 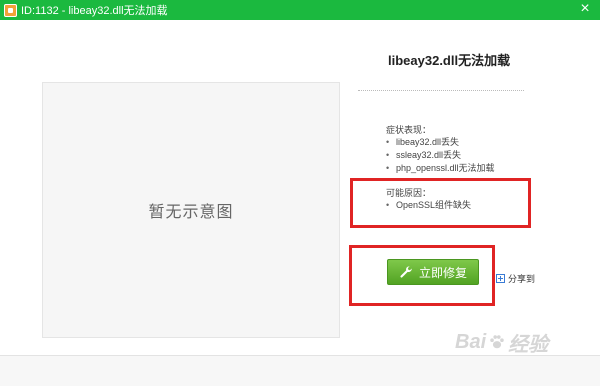 I want to click on window-titlebar: ID:1132 - libeay32.dll无法加载 ×, so click(x=300, y=10).